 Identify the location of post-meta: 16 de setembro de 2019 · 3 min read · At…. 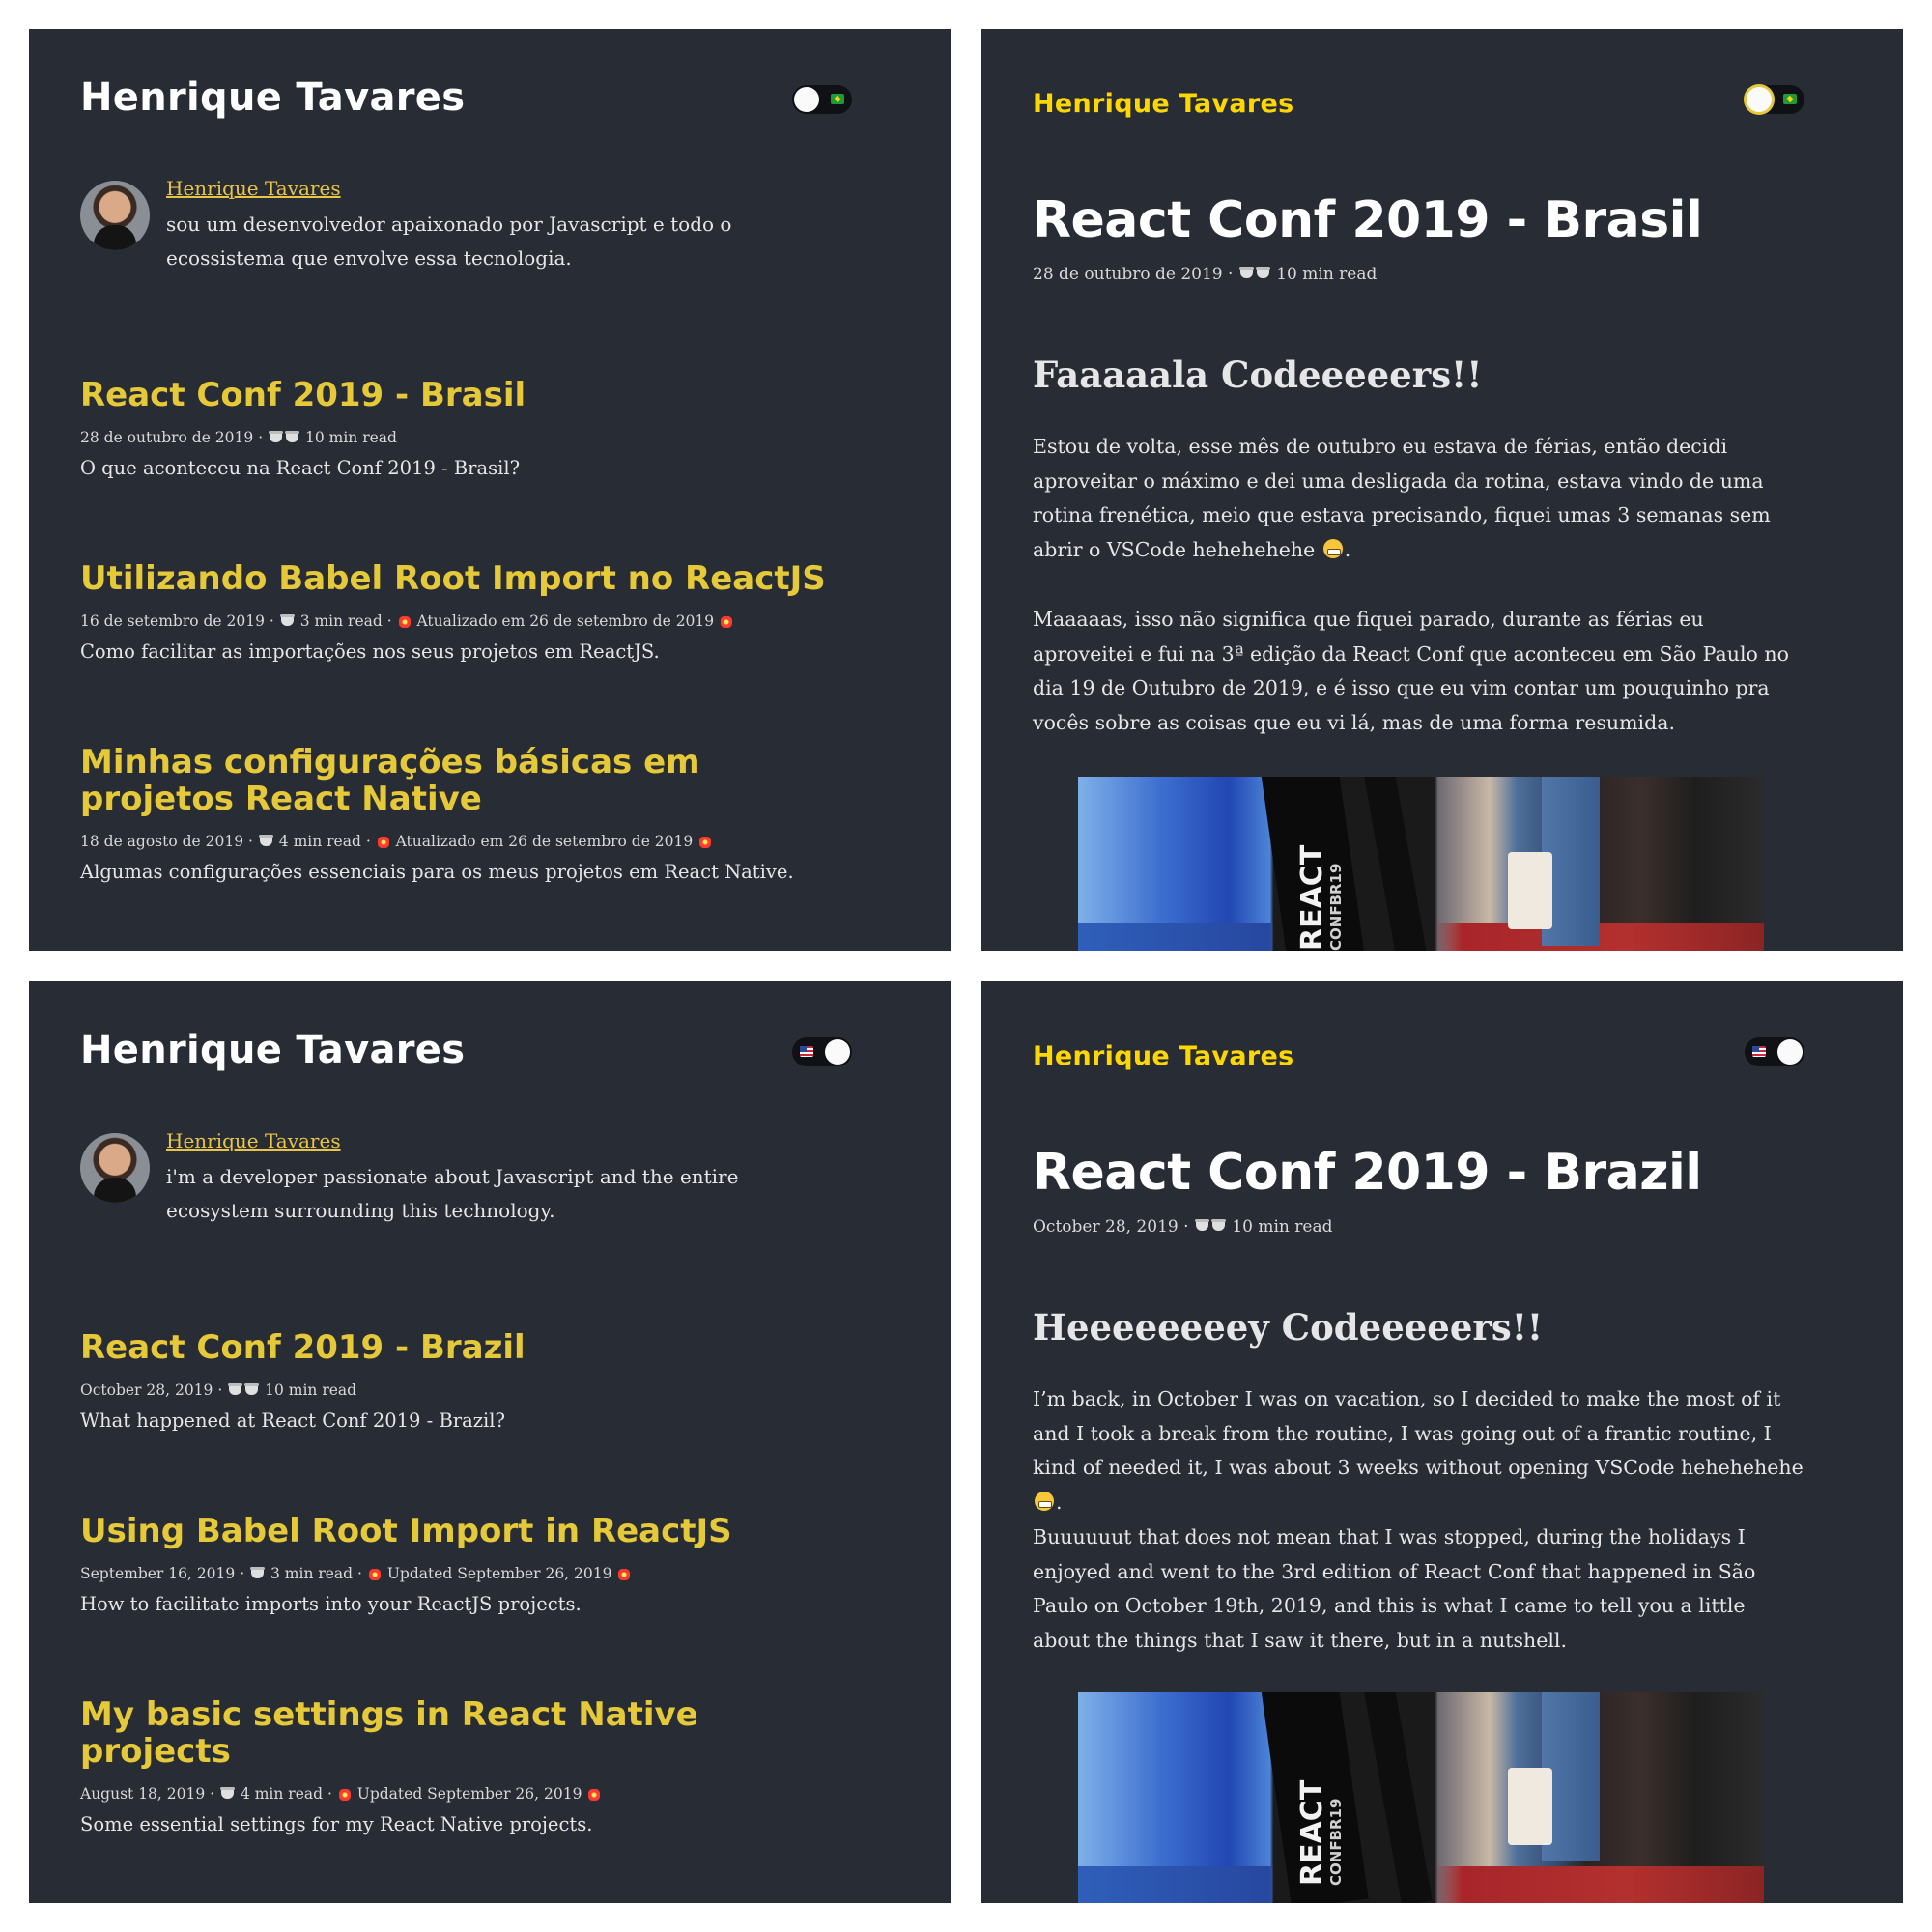
(495, 621).